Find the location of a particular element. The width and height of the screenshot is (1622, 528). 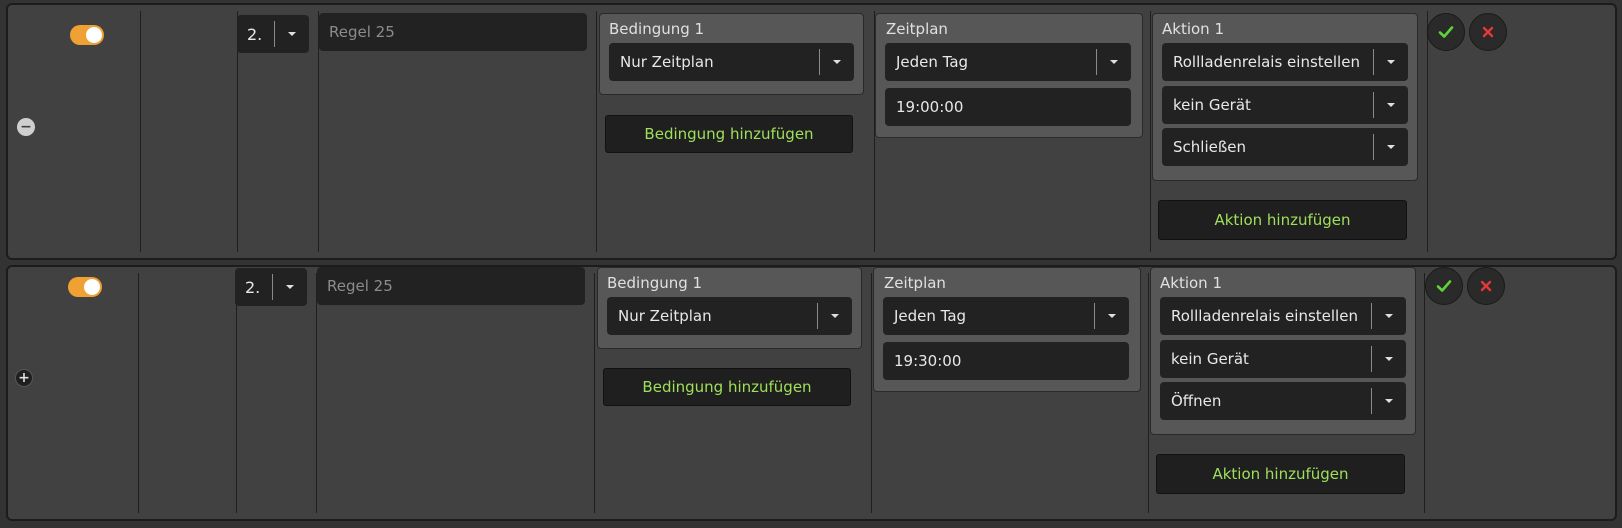

schedule-time-input: 19:30:00 is located at coordinates (1006, 361).